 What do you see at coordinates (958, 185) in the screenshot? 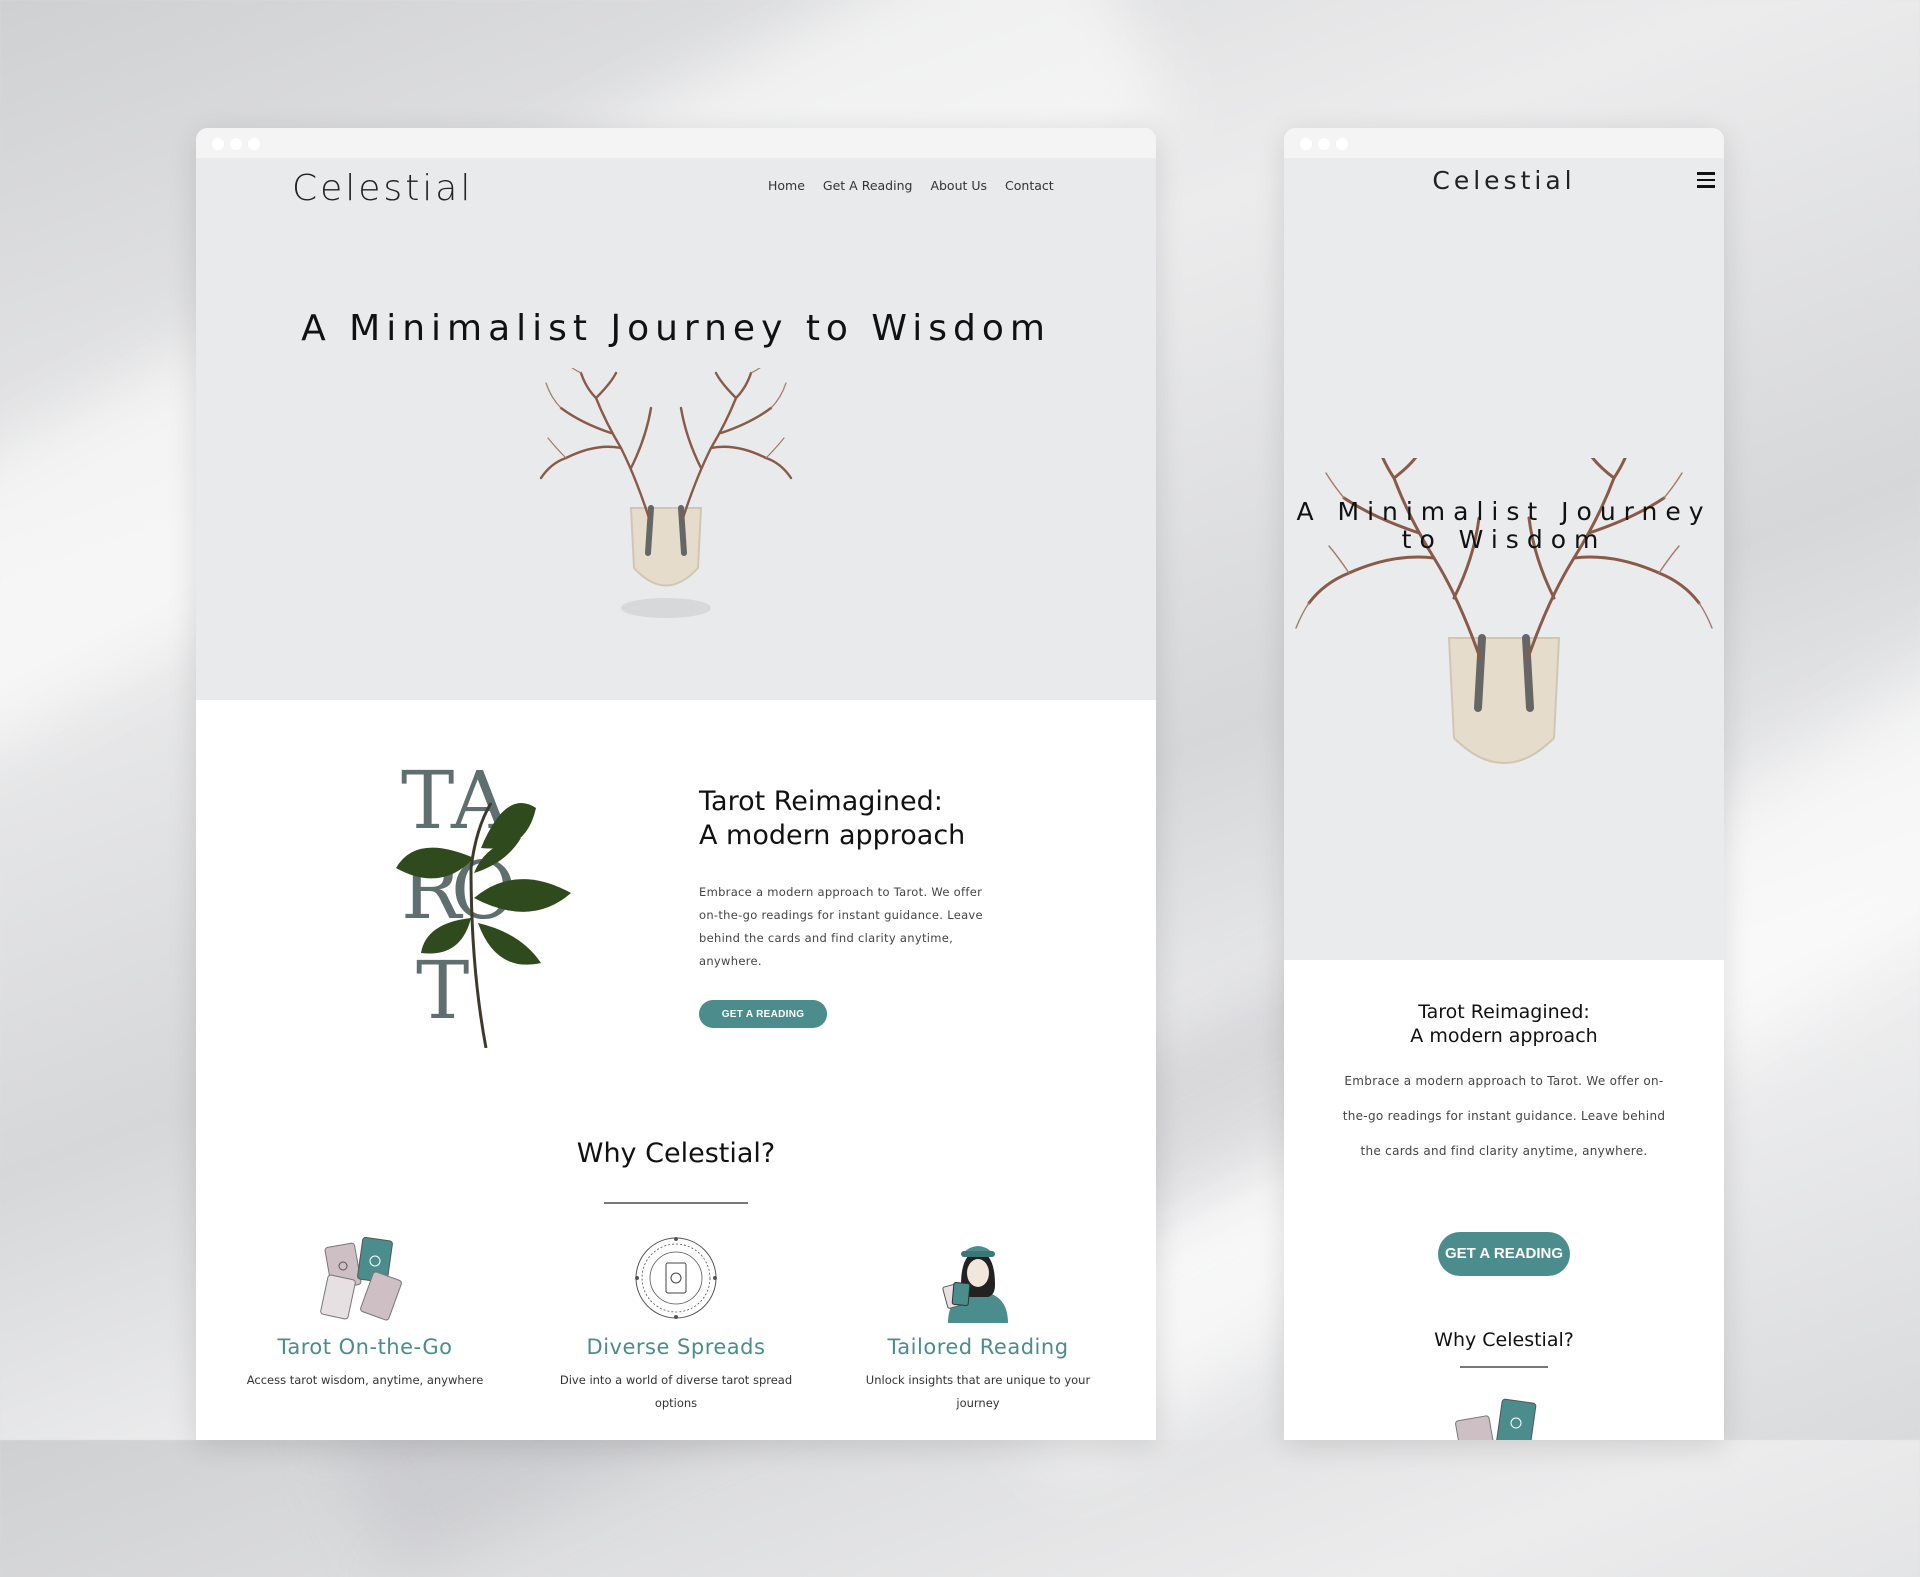
I see `nav-about-us: About Us` at bounding box center [958, 185].